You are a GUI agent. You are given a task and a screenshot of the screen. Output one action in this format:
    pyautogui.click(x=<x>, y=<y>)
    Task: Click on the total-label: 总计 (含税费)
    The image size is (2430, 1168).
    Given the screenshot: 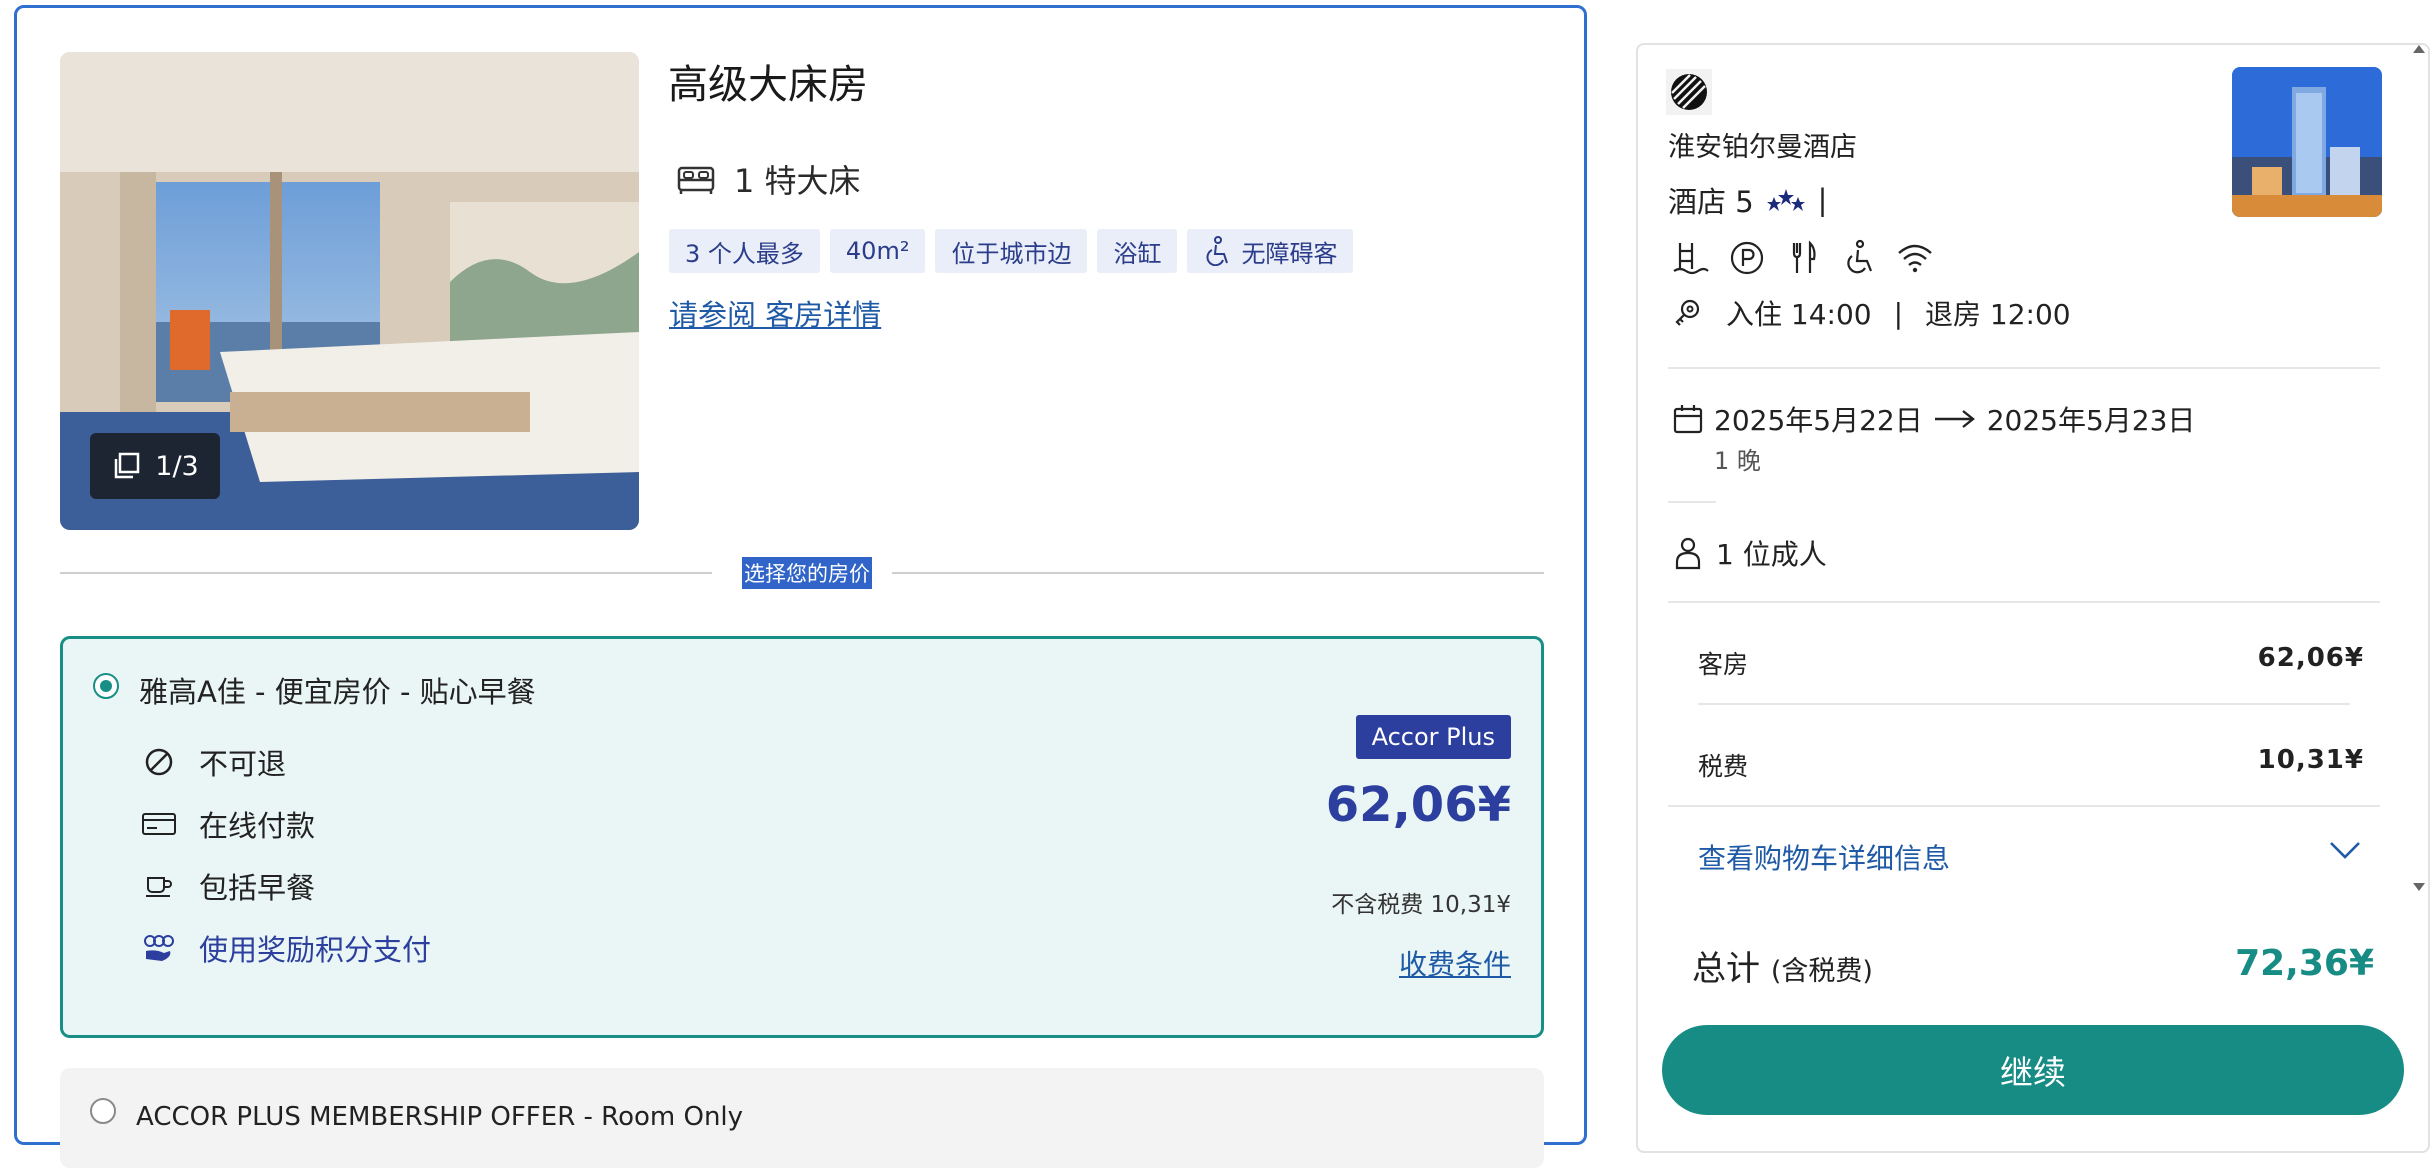 What is the action you would take?
    pyautogui.click(x=1782, y=965)
    